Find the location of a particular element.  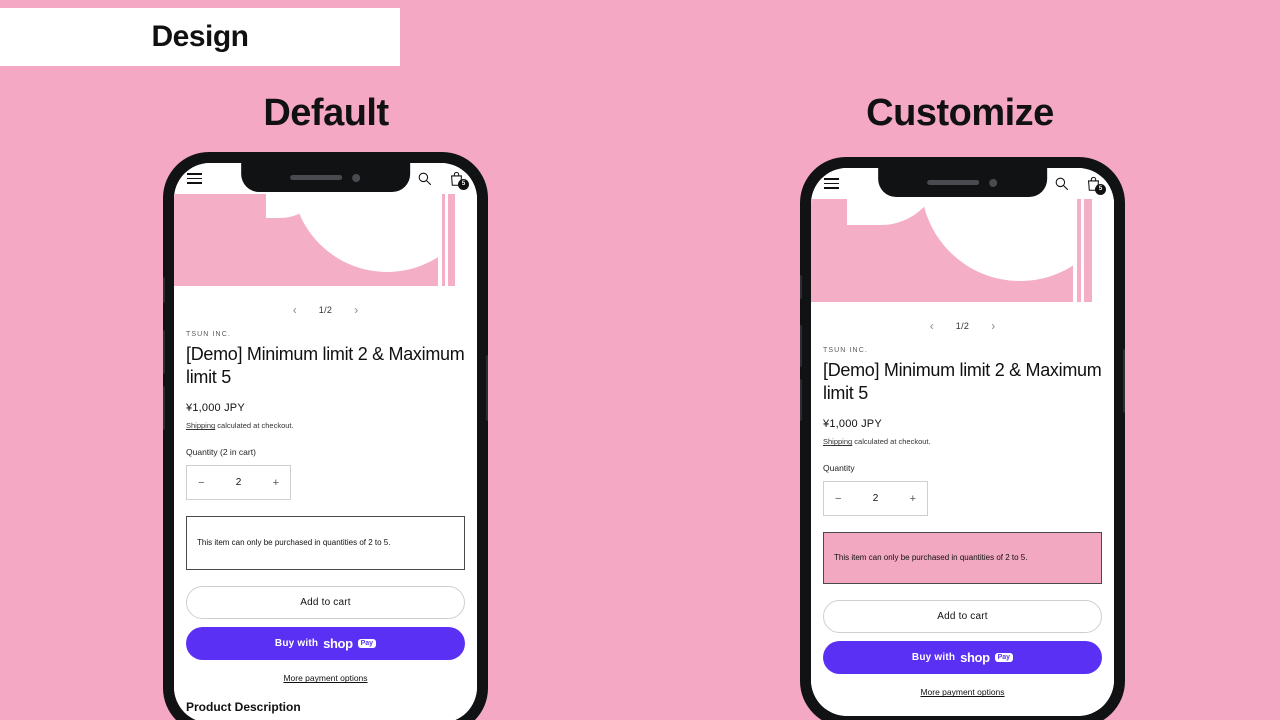

phone-notch-right is located at coordinates (962, 182).